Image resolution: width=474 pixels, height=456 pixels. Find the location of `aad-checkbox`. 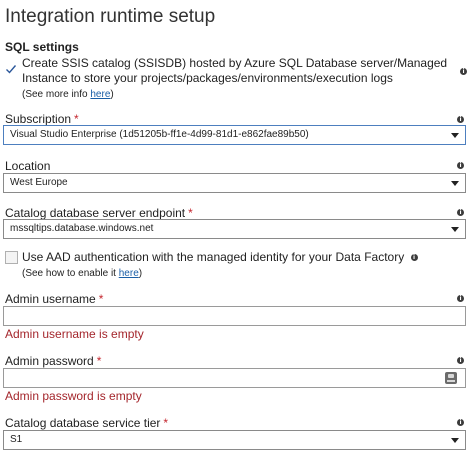

aad-checkbox is located at coordinates (11, 257).